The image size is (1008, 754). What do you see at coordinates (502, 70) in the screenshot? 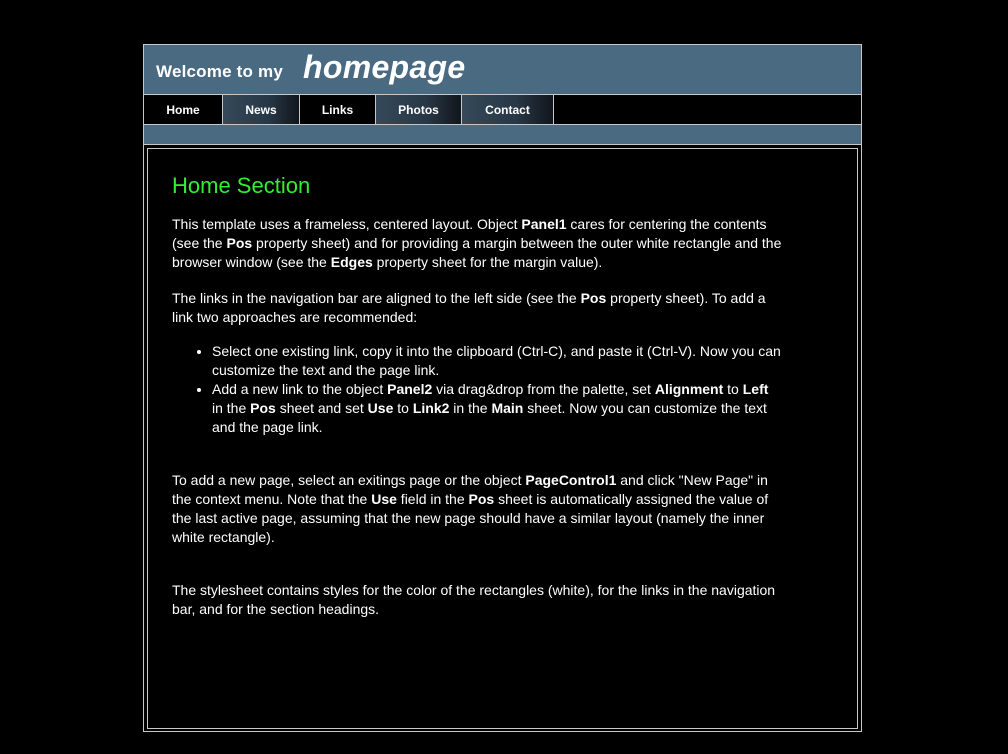
I see `header-banner: Welcome to my homepage` at bounding box center [502, 70].